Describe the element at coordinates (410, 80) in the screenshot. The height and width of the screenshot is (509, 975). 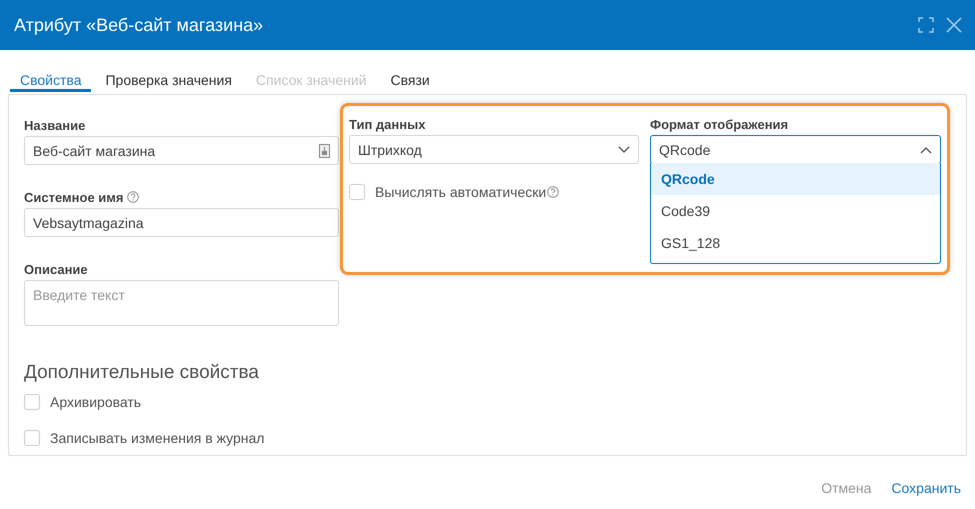
I see `tab: Связи` at that location.